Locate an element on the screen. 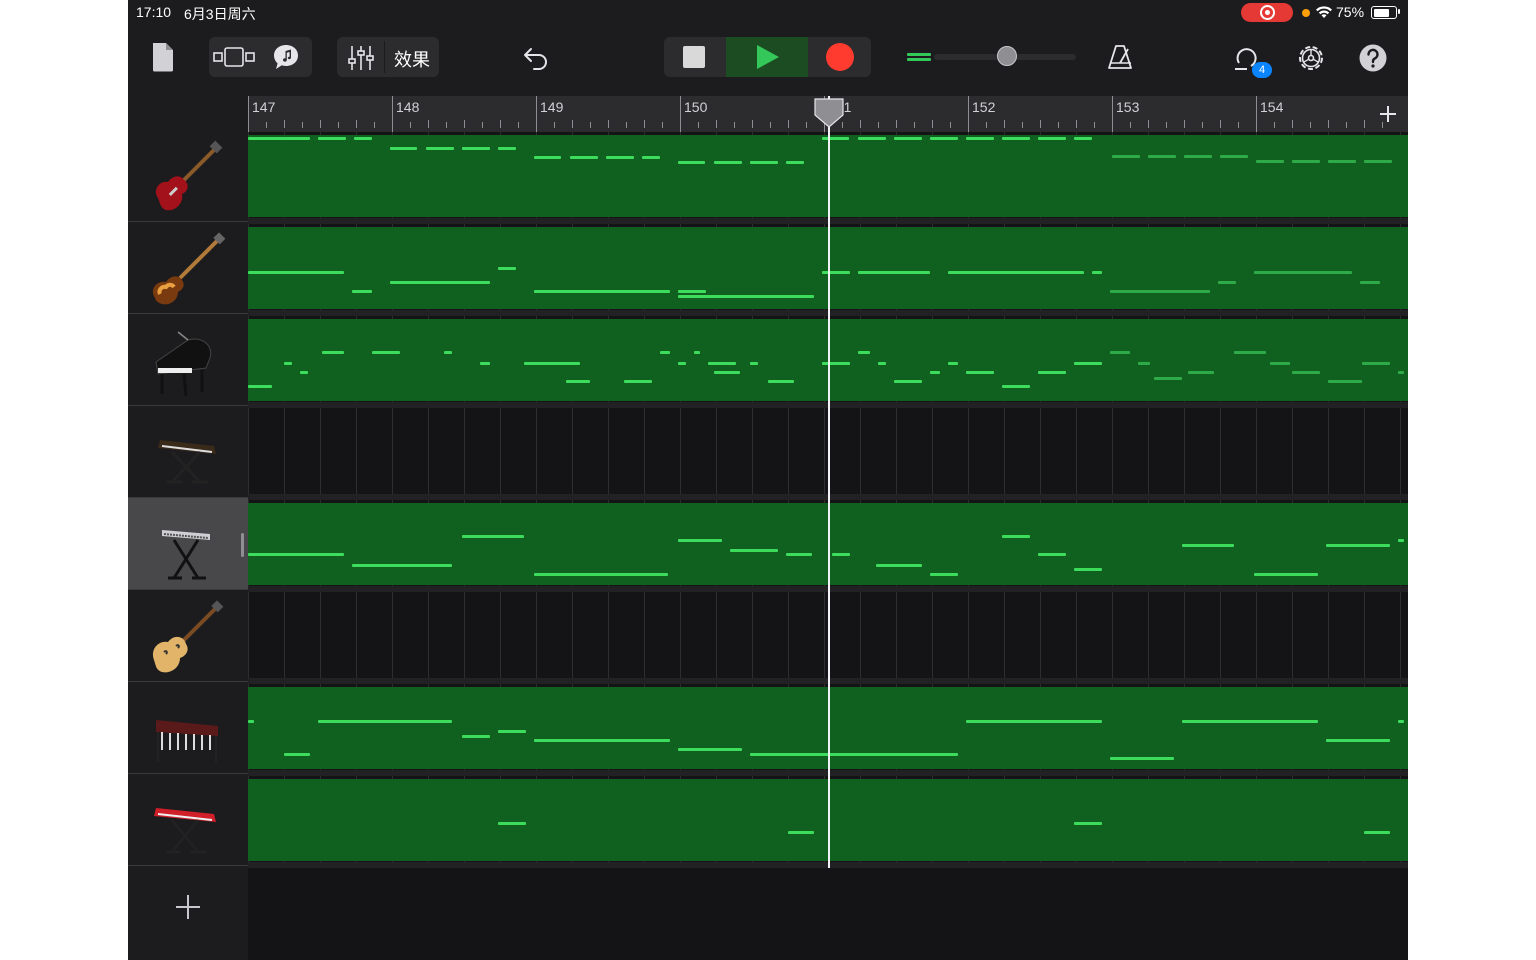 This screenshot has width=1536, height=960. track-header-vintage-keyboard is located at coordinates (188, 452).